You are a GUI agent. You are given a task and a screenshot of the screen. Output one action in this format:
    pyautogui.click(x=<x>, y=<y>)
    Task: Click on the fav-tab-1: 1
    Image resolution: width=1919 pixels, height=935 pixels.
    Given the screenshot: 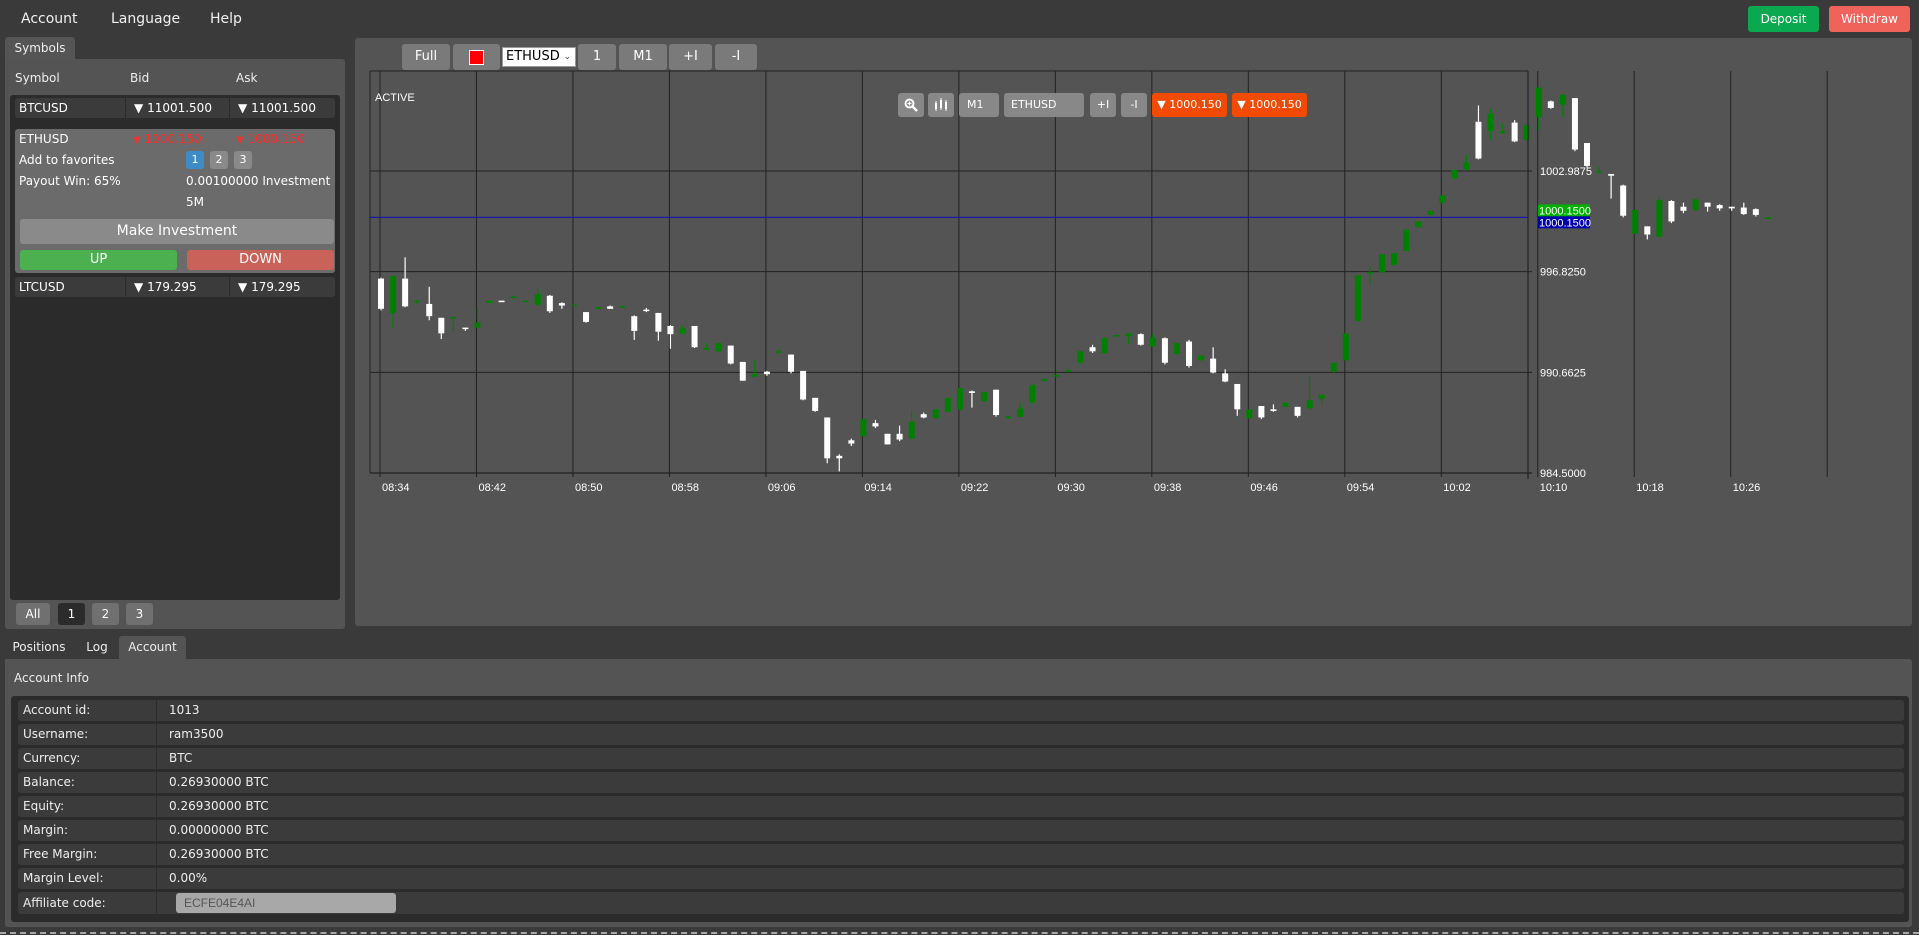 What is the action you would take?
    pyautogui.click(x=71, y=614)
    